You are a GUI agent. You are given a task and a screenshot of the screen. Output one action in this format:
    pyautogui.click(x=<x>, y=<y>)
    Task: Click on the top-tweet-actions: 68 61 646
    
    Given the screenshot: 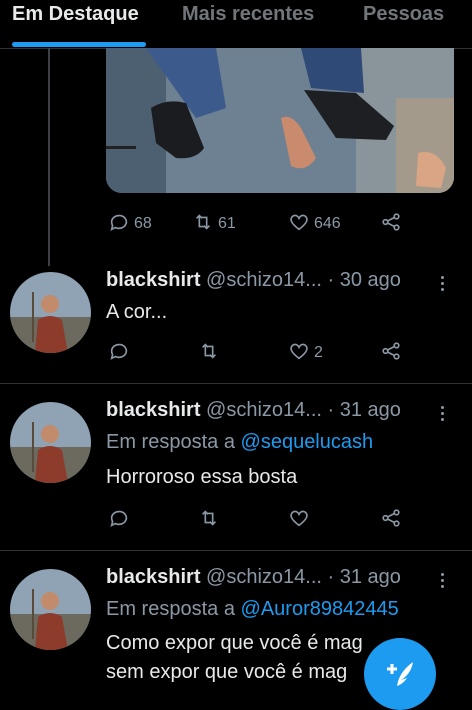 What is the action you would take?
    pyautogui.click(x=266, y=224)
    